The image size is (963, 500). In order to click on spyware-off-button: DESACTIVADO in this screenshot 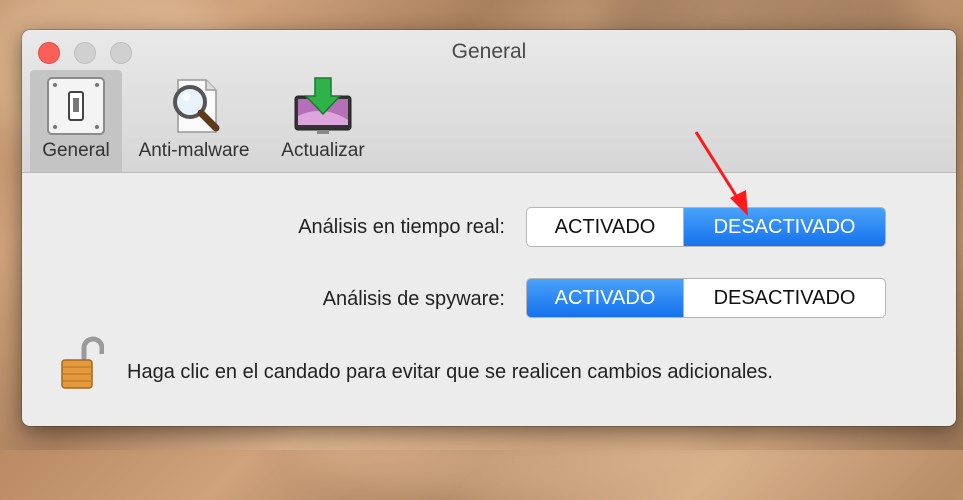, I will do `click(784, 298)`.